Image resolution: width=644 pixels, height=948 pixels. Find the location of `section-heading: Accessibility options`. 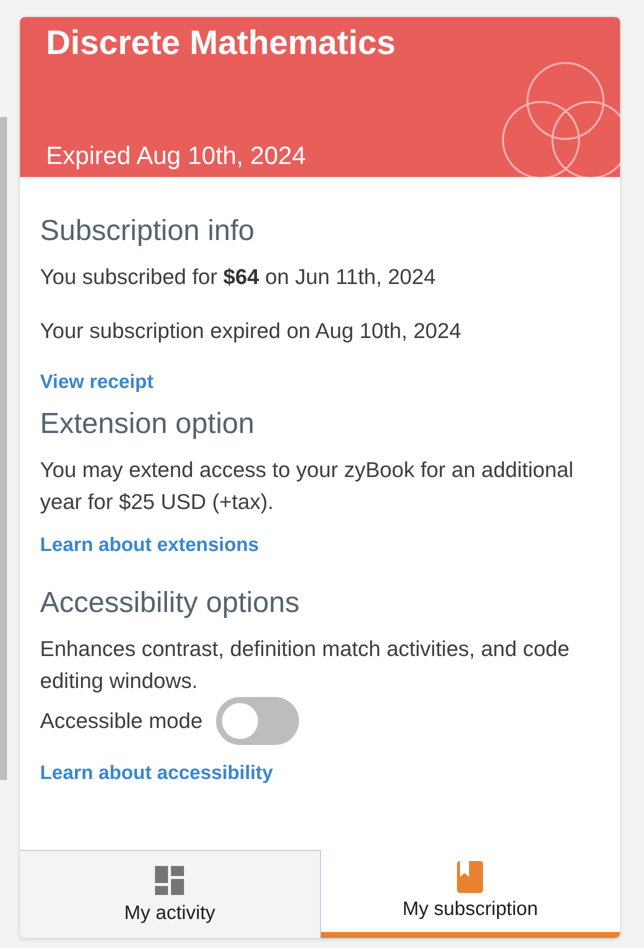

section-heading: Accessibility options is located at coordinates (170, 603).